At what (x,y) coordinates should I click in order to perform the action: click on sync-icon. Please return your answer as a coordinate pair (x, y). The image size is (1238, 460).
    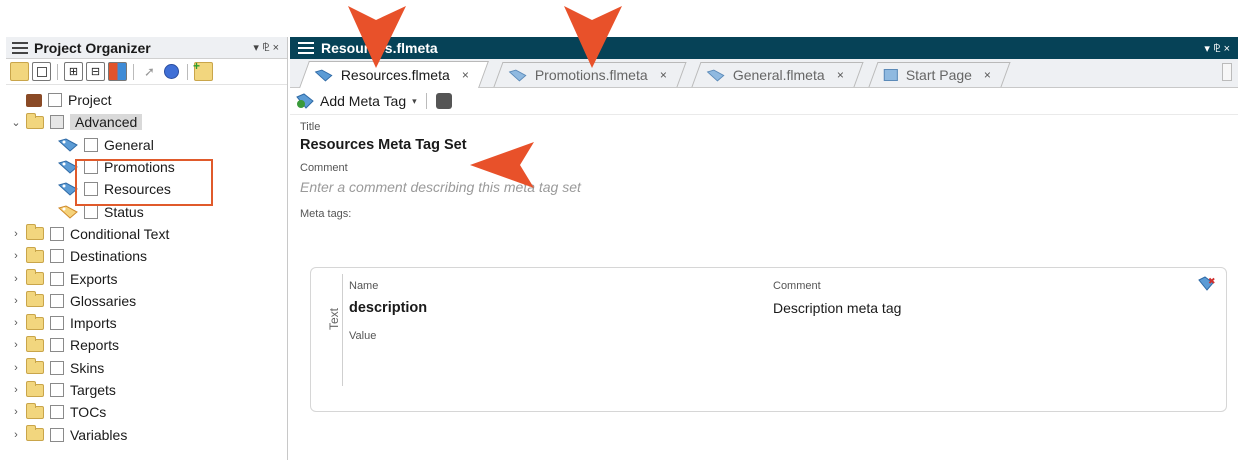
    Looking at the image, I should click on (171, 71).